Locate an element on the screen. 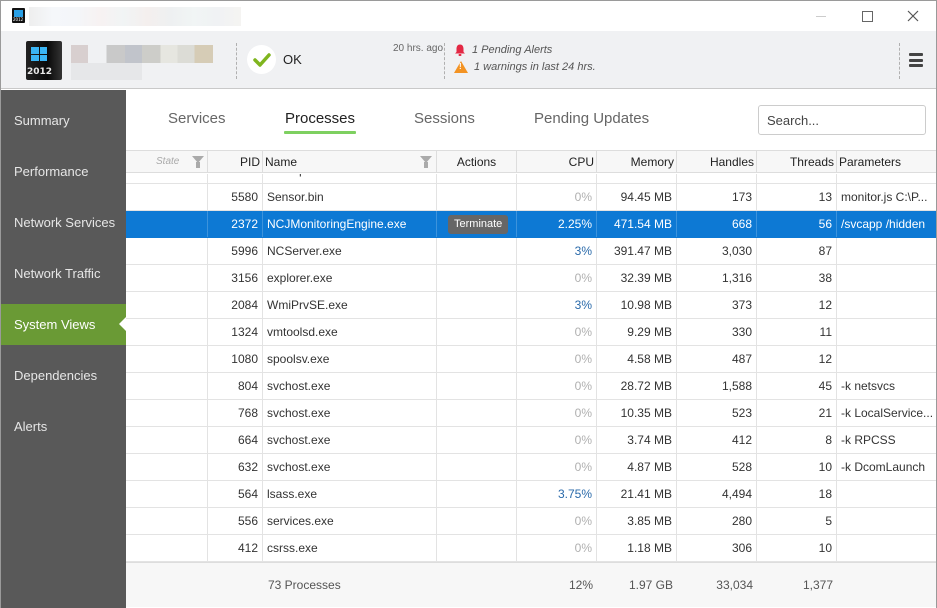 The image size is (937, 608). status-indicator is located at coordinates (261, 59).